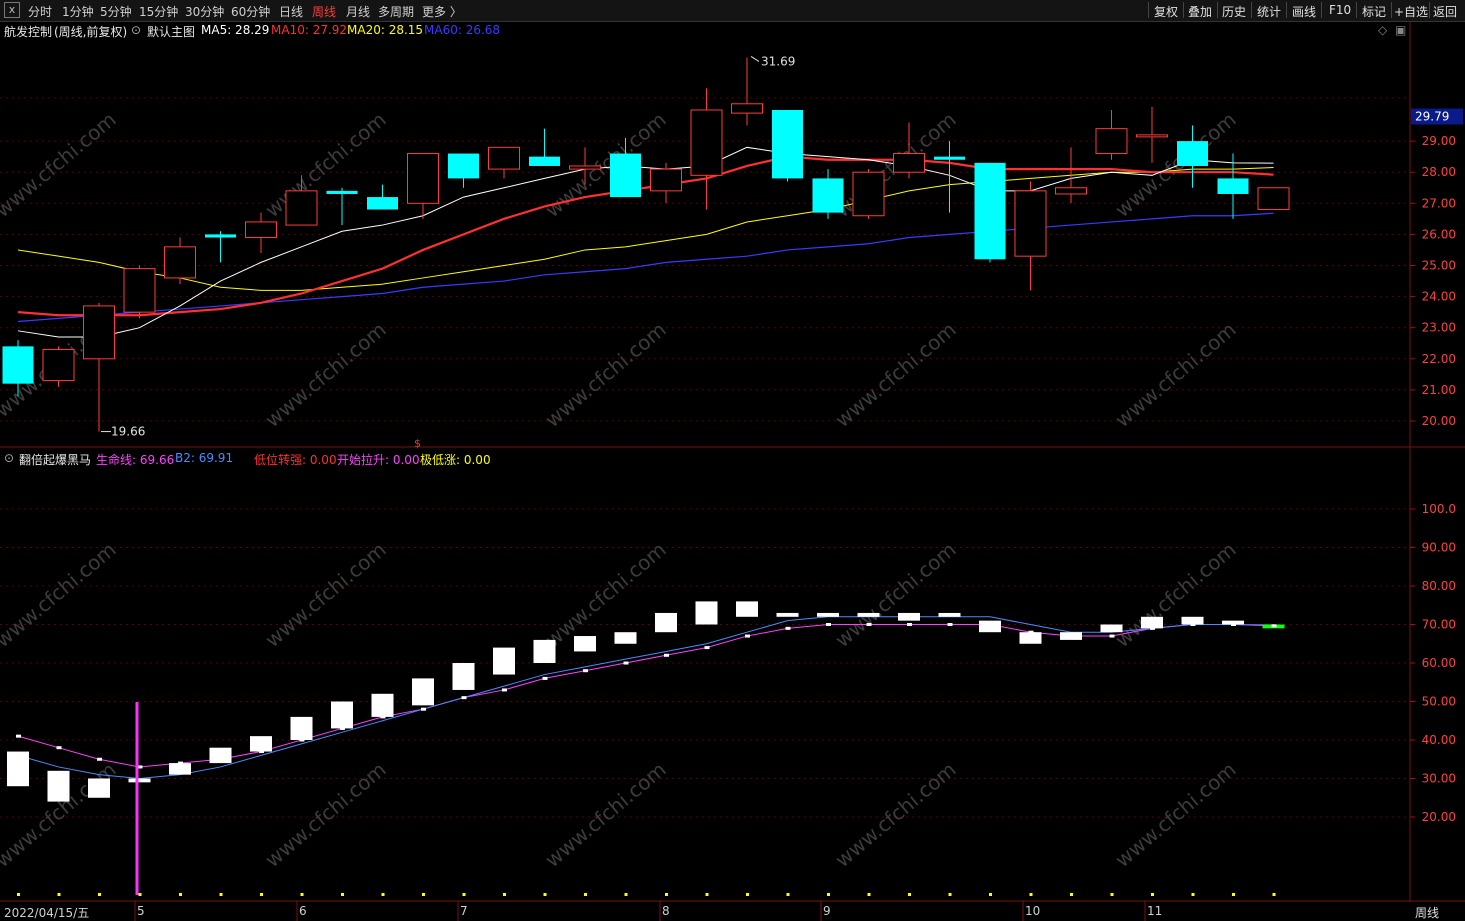 The image size is (1465, 921). Describe the element at coordinates (1382, 30) in the screenshot. I see `diamond-icon: ◇` at that location.